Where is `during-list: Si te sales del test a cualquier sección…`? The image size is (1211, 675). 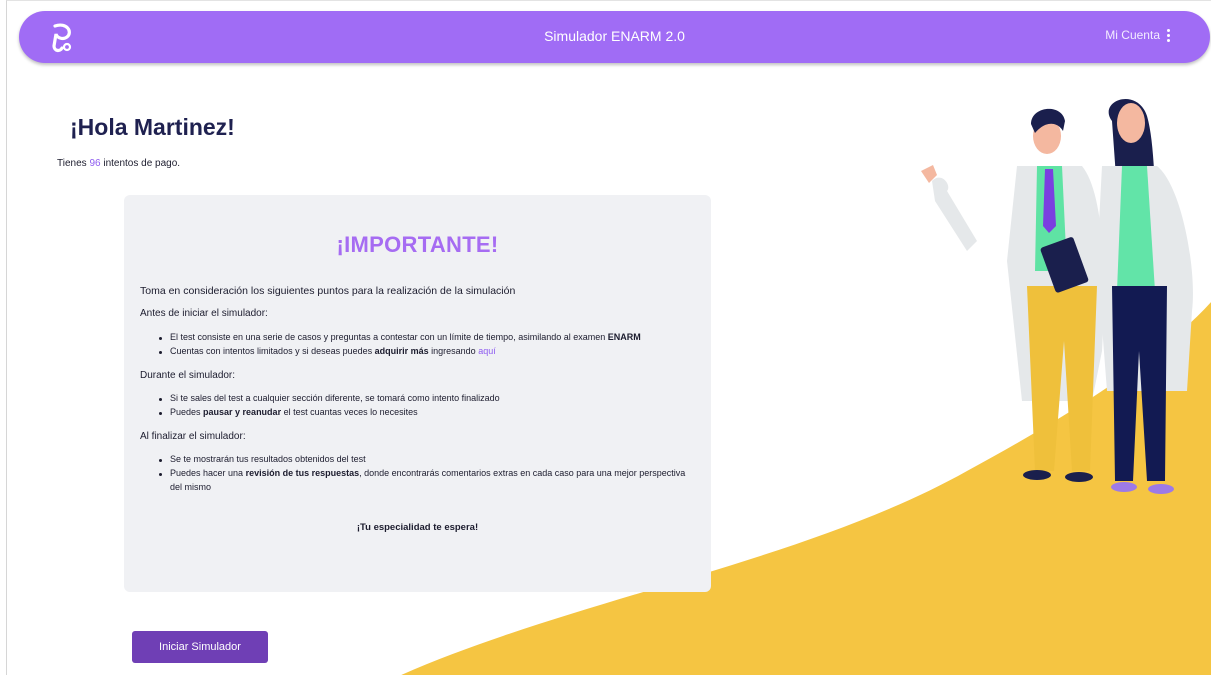 during-list: Si te sales del test a cualquier sección… is located at coordinates (427, 406).